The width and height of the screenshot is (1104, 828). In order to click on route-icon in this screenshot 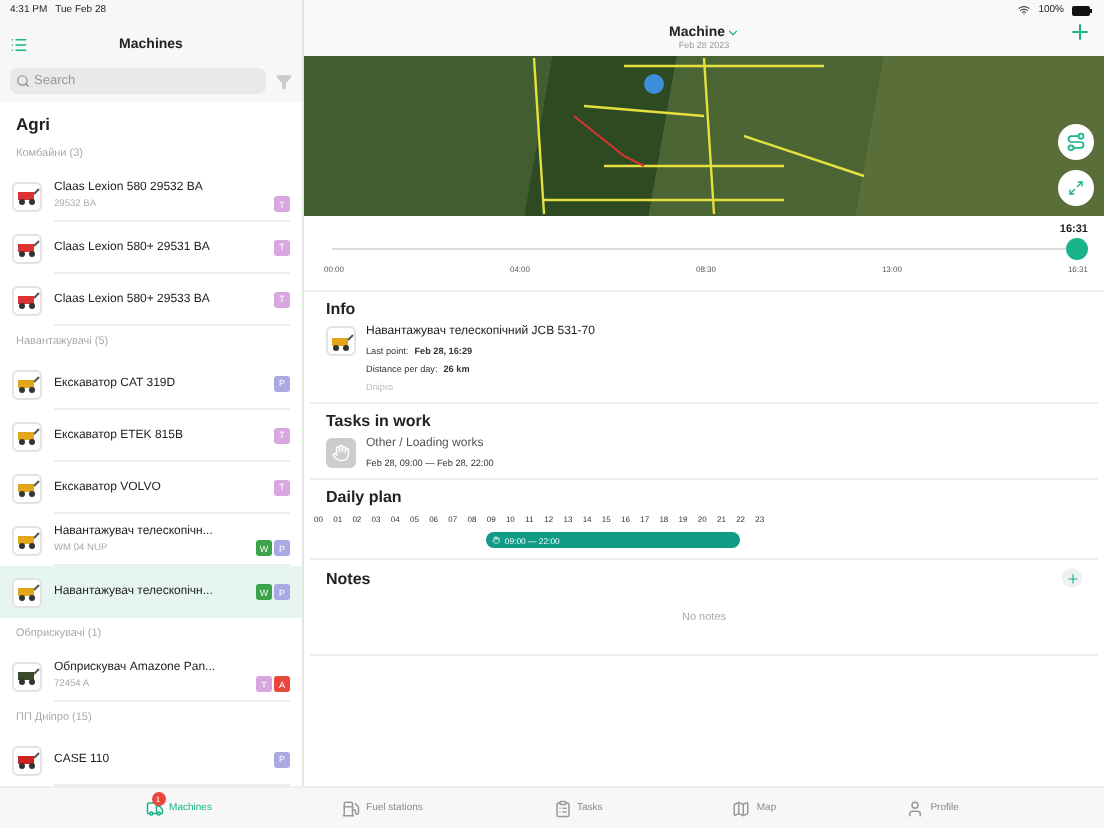, I will do `click(1076, 142)`.